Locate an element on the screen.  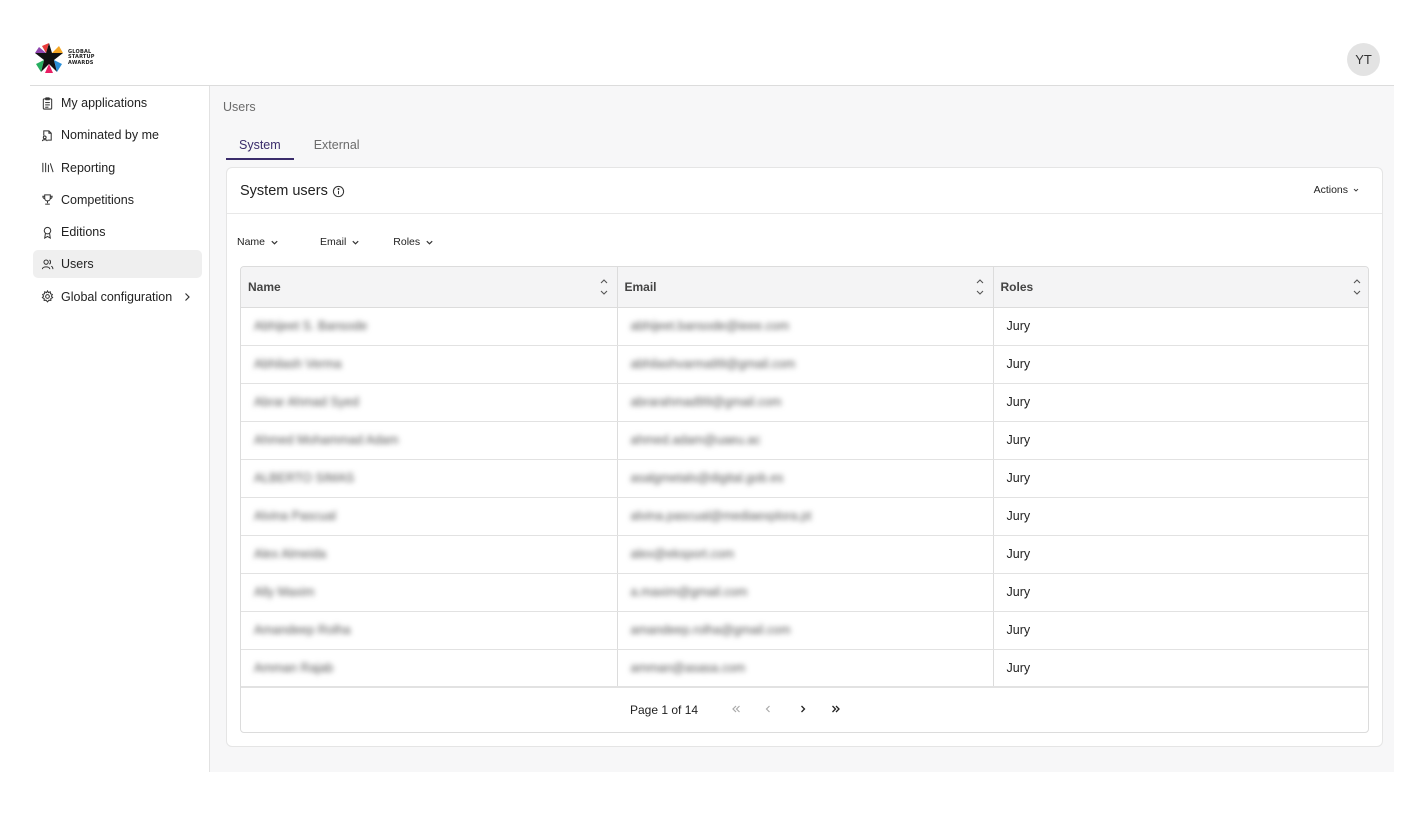
cell-email: alex@eksport.com is located at coordinates (805, 554).